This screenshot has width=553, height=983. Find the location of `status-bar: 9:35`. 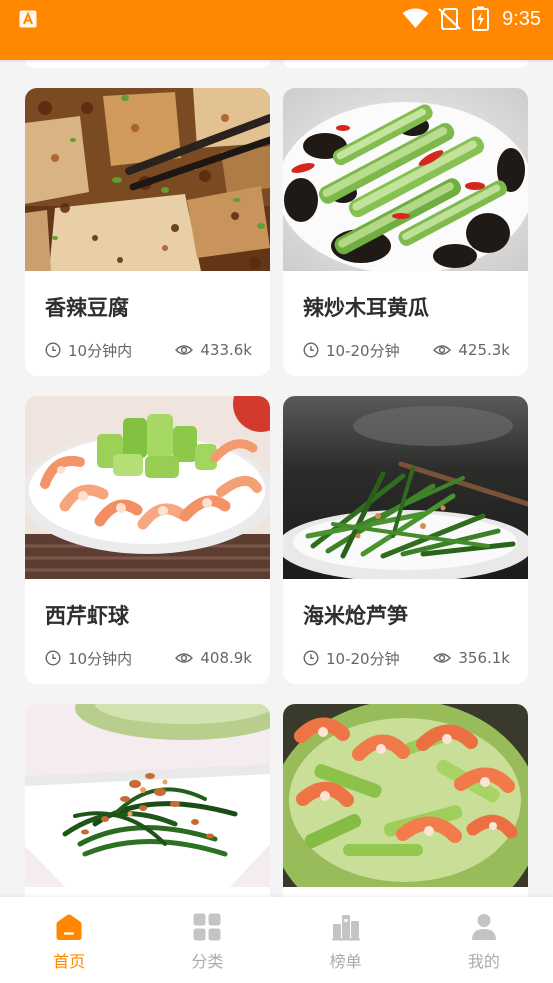

status-bar: 9:35 is located at coordinates (276, 30).